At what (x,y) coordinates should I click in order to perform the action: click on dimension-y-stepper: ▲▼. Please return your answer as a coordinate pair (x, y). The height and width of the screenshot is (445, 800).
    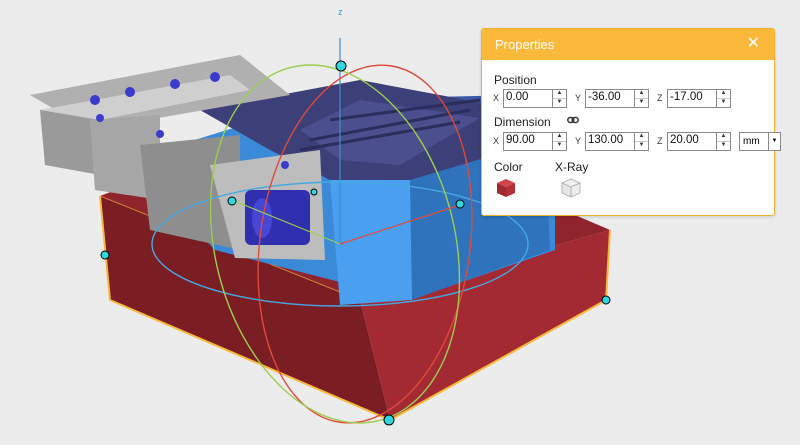
    Looking at the image, I should click on (617, 141).